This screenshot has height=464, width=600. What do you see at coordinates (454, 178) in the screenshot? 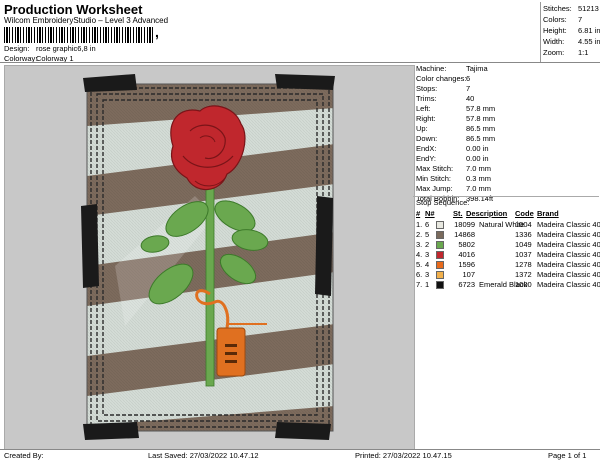
I see `info-row: Min Stitch: 0.3 mm` at bounding box center [454, 178].